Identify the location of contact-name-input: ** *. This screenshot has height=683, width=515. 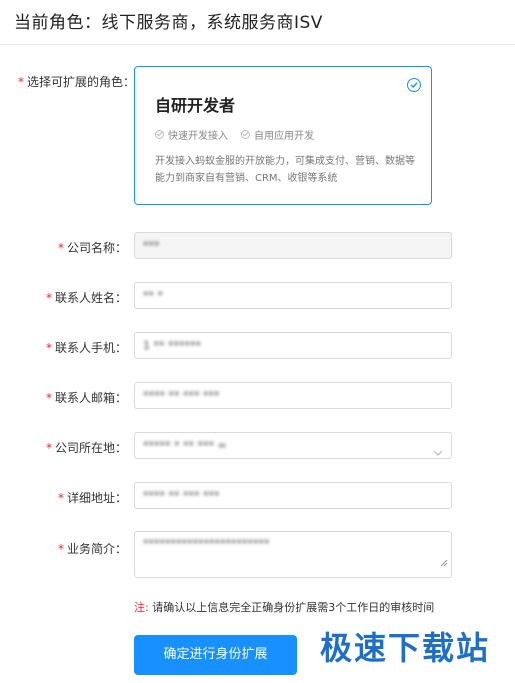
(293, 295).